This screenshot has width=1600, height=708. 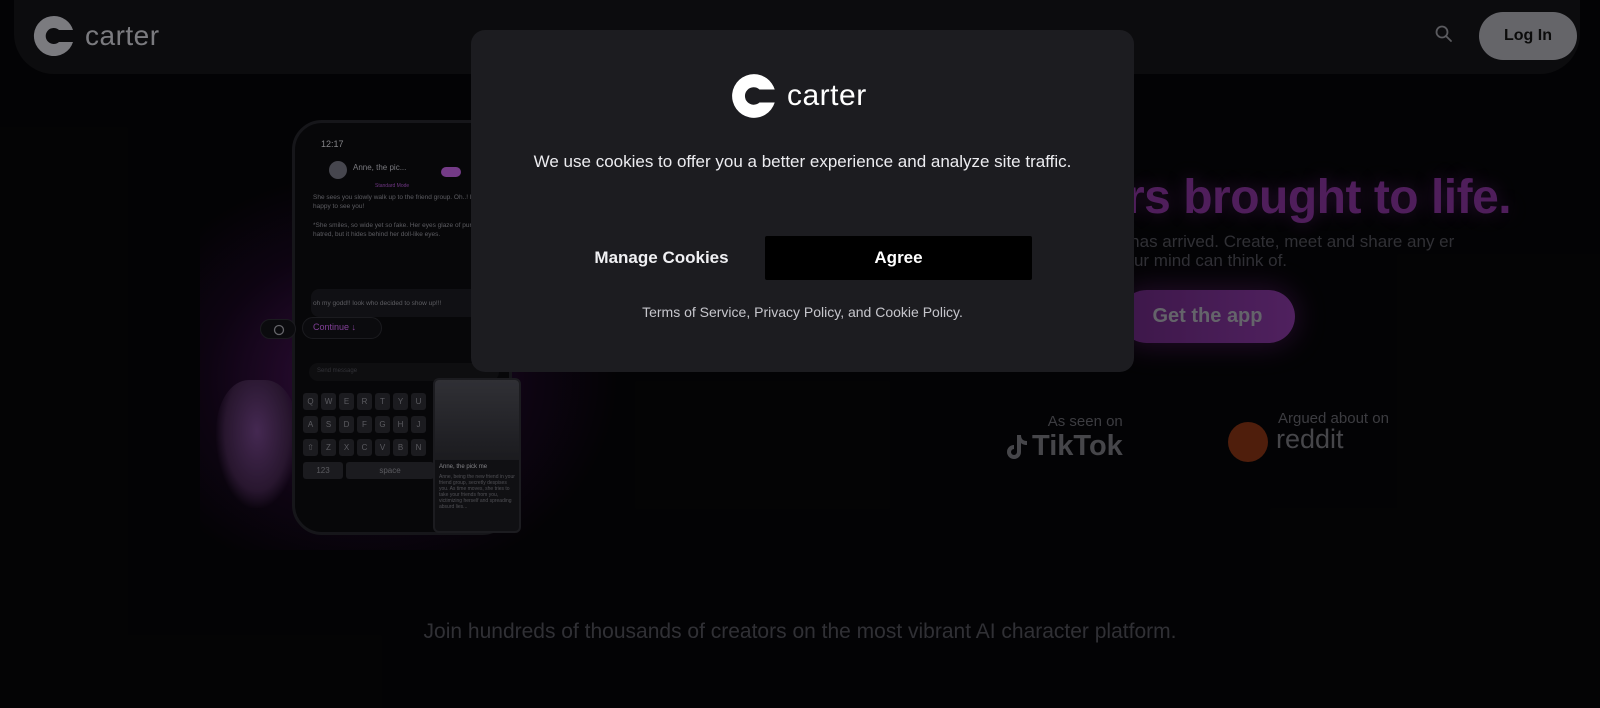 What do you see at coordinates (694, 312) in the screenshot?
I see `terms-of-service-link: Terms of Service` at bounding box center [694, 312].